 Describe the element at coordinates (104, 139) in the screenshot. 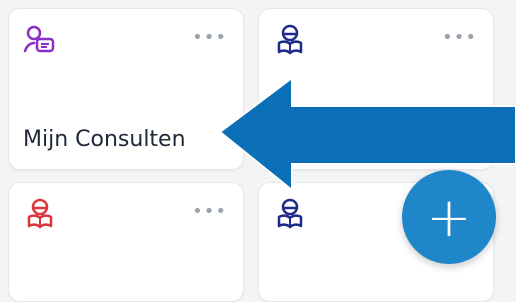

I see `card-title: Mijn Consulten` at that location.